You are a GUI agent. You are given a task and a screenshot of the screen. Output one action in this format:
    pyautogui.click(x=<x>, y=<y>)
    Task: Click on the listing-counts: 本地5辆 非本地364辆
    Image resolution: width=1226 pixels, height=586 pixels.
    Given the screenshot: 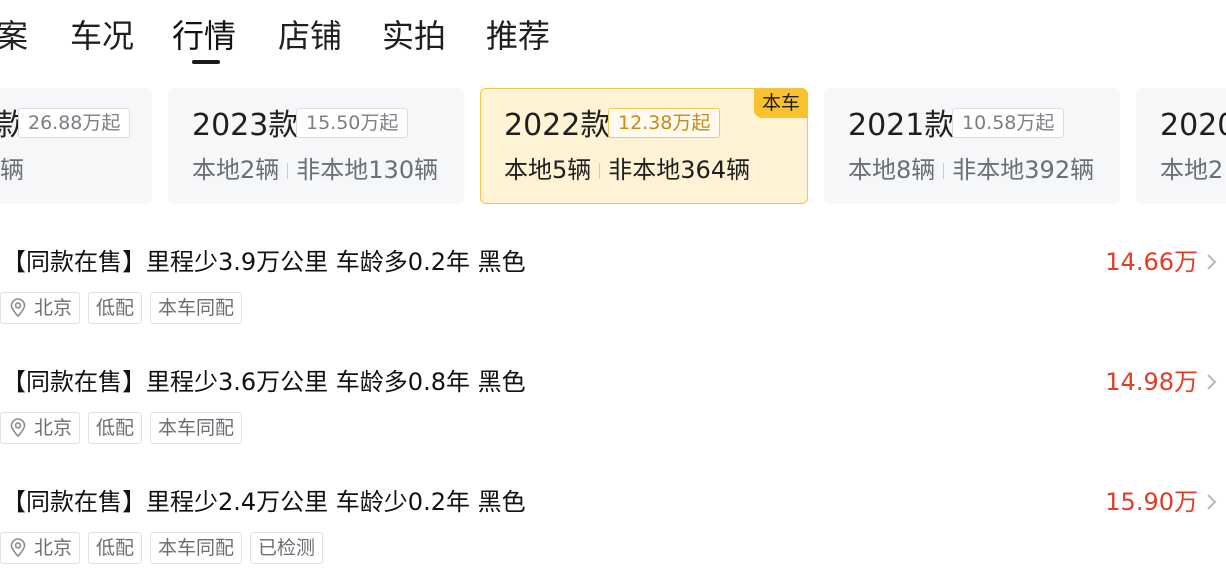 What is the action you would take?
    pyautogui.click(x=627, y=170)
    